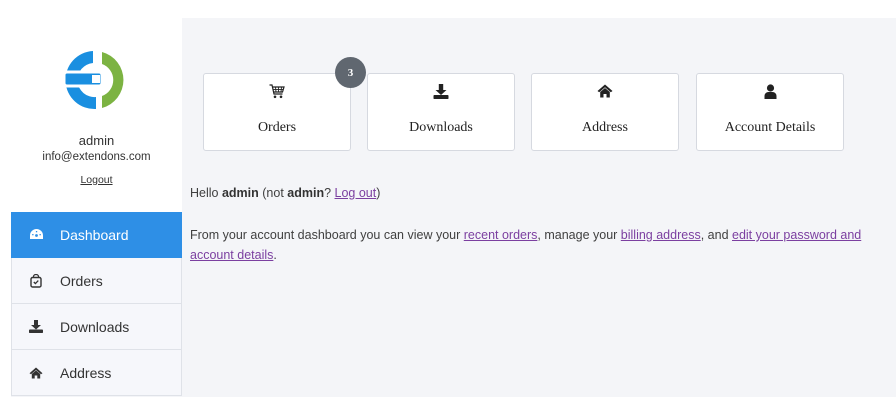  I want to click on nav-item-address: Address, so click(96, 373).